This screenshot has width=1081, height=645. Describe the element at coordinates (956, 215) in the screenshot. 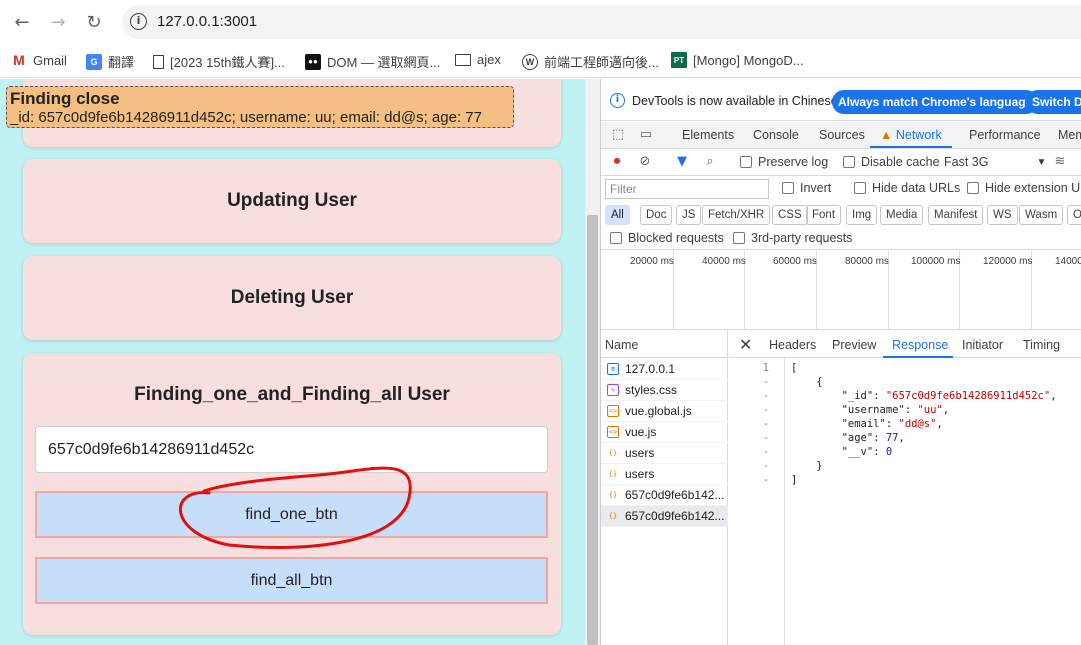

I see `type-filter-manifest: Manifest` at that location.